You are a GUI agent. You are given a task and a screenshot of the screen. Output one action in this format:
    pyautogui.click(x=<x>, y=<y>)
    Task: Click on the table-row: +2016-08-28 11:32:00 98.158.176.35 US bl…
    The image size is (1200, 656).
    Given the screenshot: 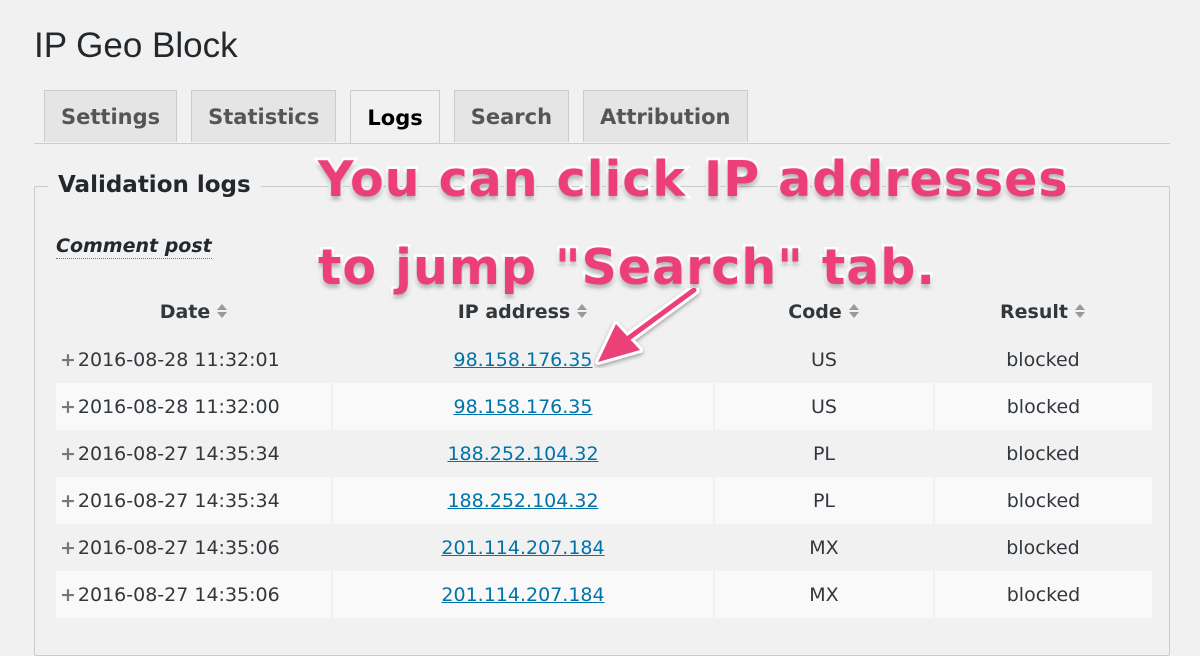 What is the action you would take?
    pyautogui.click(x=604, y=406)
    